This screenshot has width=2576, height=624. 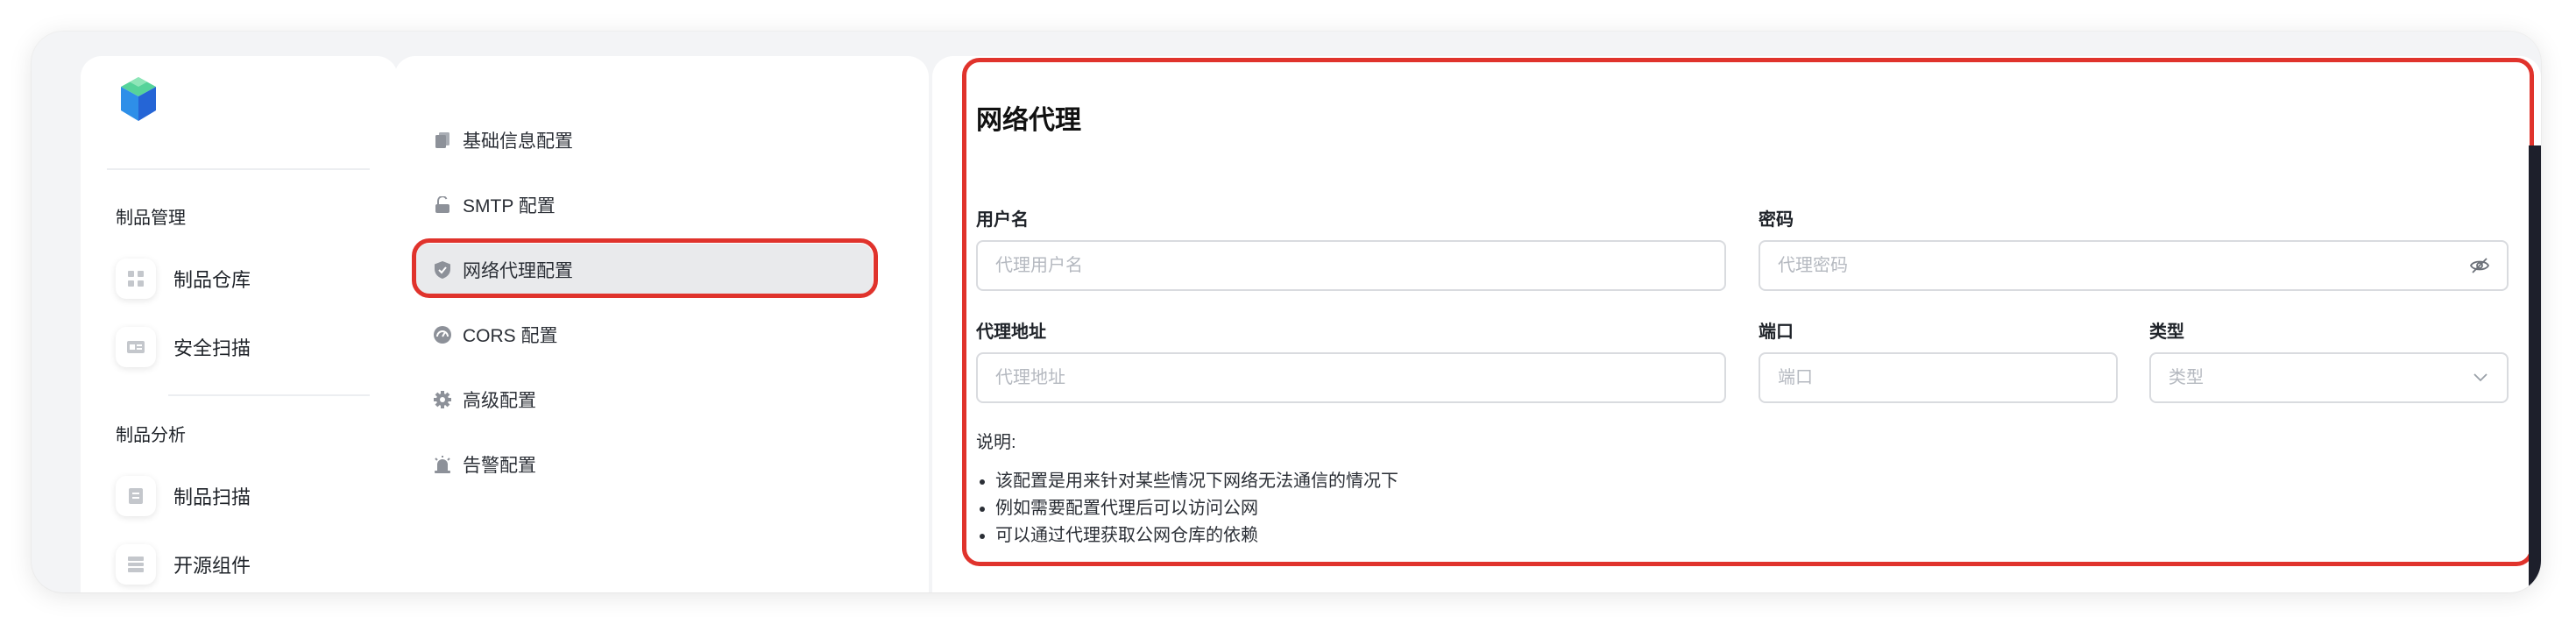 What do you see at coordinates (442, 140) in the screenshot?
I see `files-icon` at bounding box center [442, 140].